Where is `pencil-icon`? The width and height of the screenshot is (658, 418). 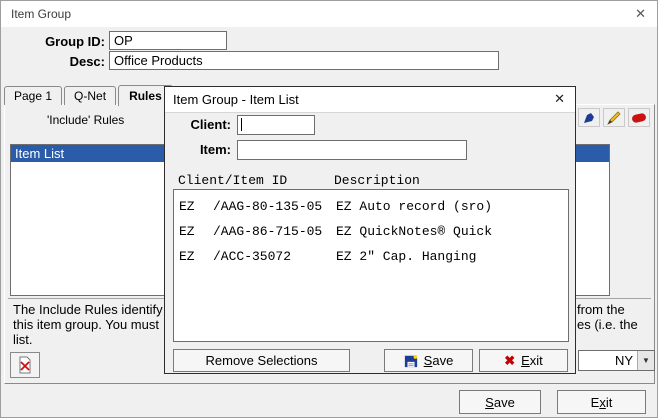
pencil-icon is located at coordinates (614, 117).